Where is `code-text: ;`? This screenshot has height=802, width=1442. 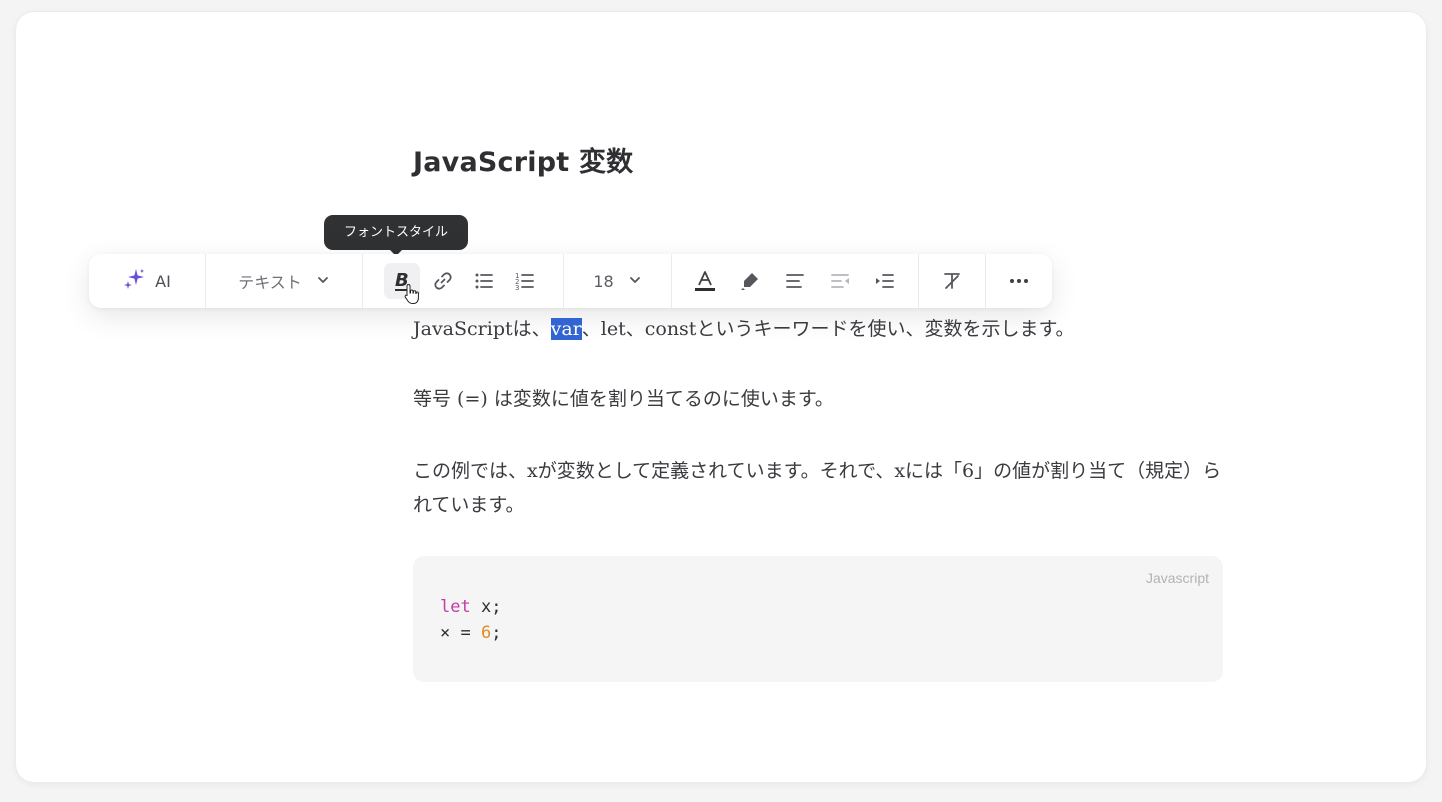 code-text: ; is located at coordinates (496, 633).